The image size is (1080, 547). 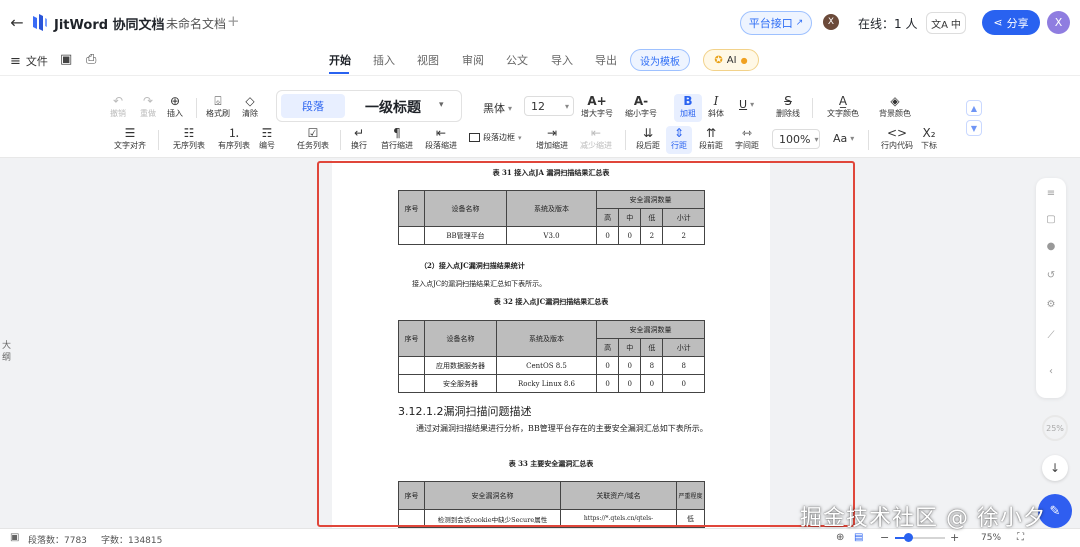 What do you see at coordinates (831, 22) in the screenshot?
I see `collaborator-avatar: X` at bounding box center [831, 22].